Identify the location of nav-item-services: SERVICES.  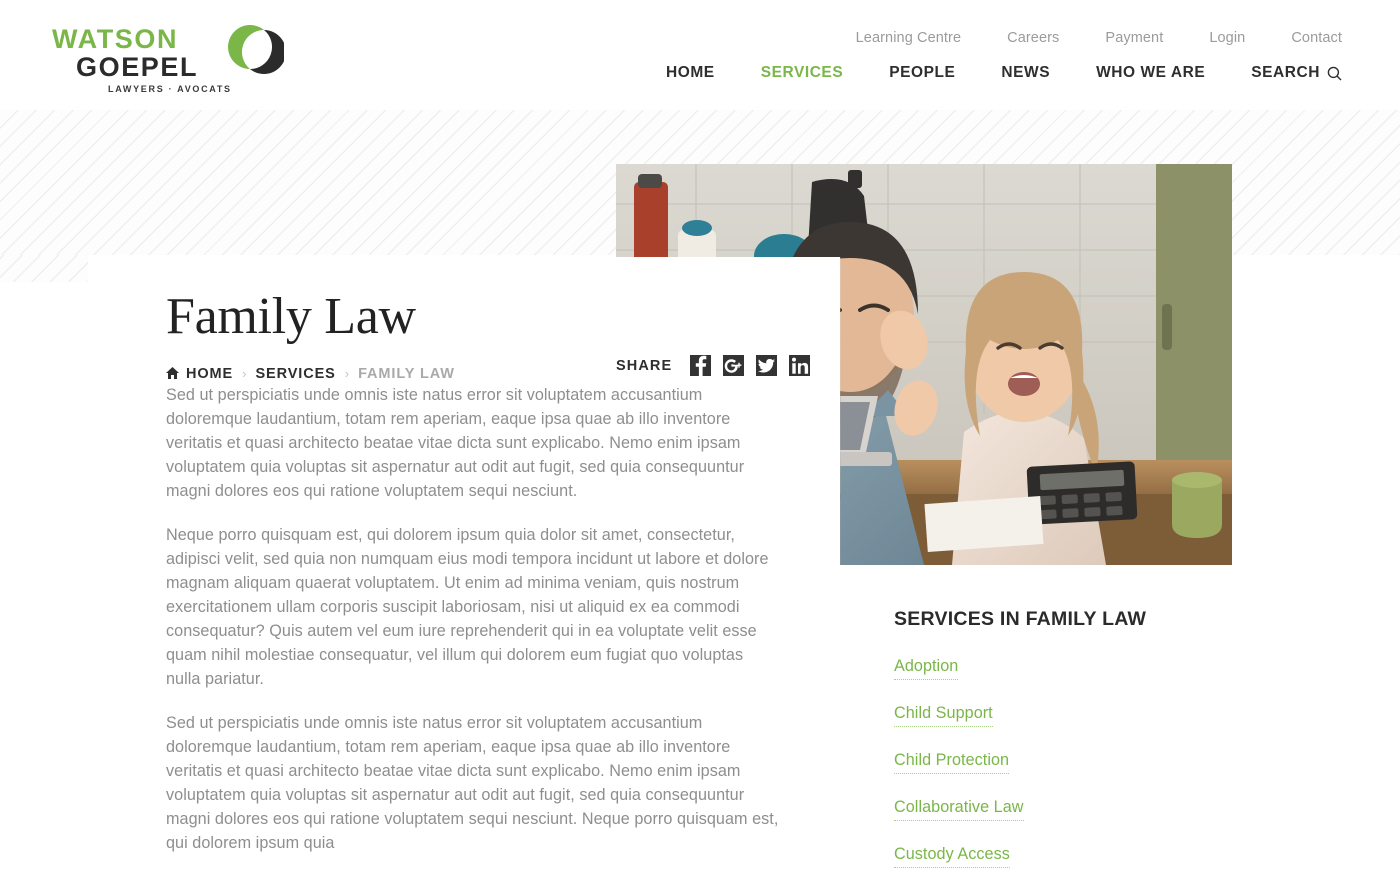
(802, 73).